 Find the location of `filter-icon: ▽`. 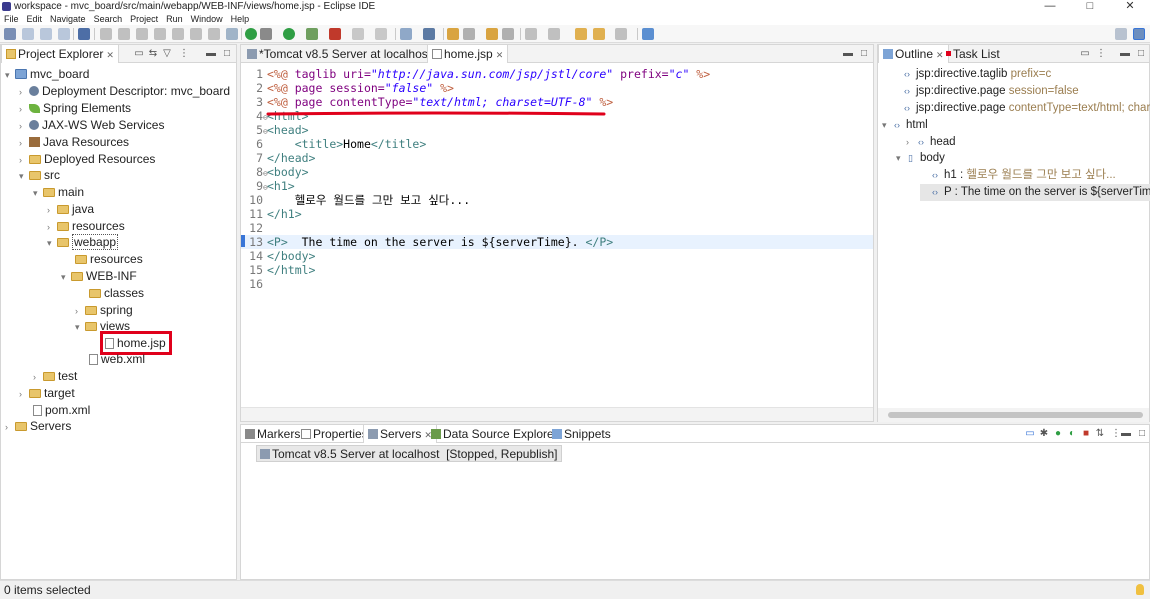

filter-icon: ▽ is located at coordinates (167, 54).